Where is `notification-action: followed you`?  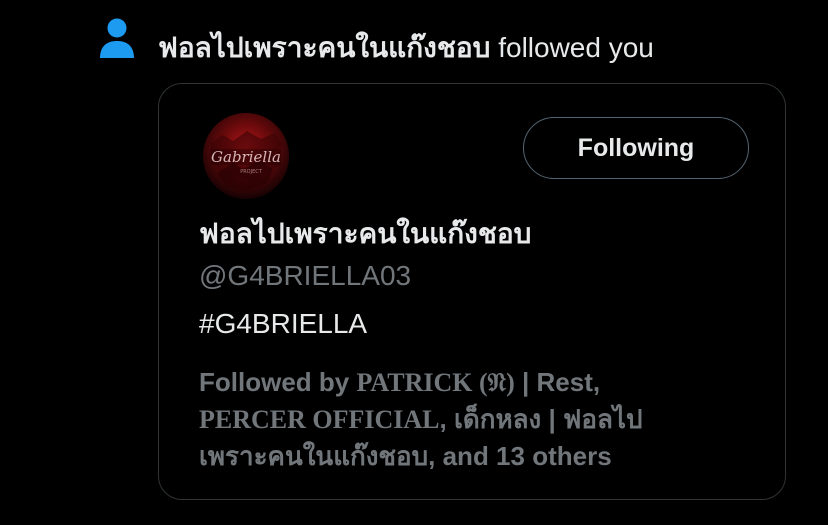 notification-action: followed you is located at coordinates (572, 47).